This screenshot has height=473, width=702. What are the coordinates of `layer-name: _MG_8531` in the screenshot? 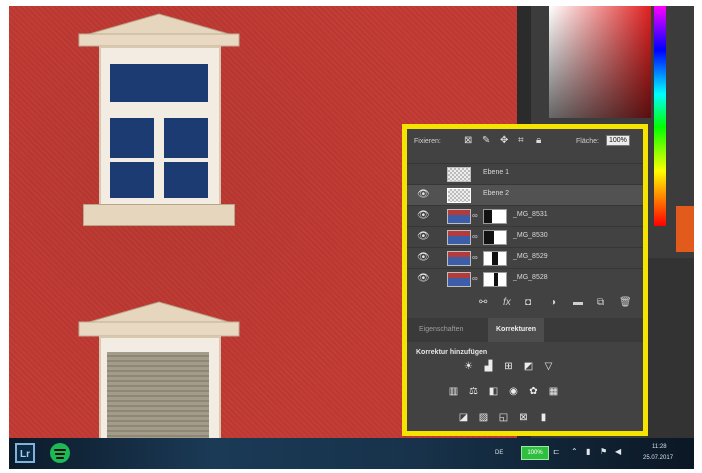 It's located at (530, 214).